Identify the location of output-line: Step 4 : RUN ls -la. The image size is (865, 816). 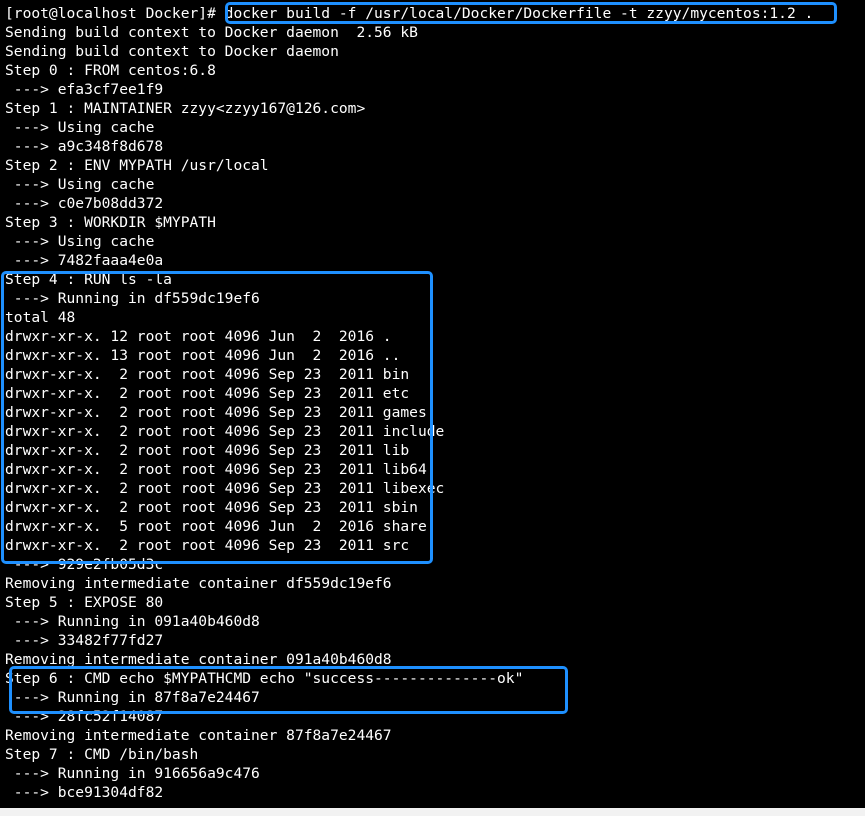
(88, 279).